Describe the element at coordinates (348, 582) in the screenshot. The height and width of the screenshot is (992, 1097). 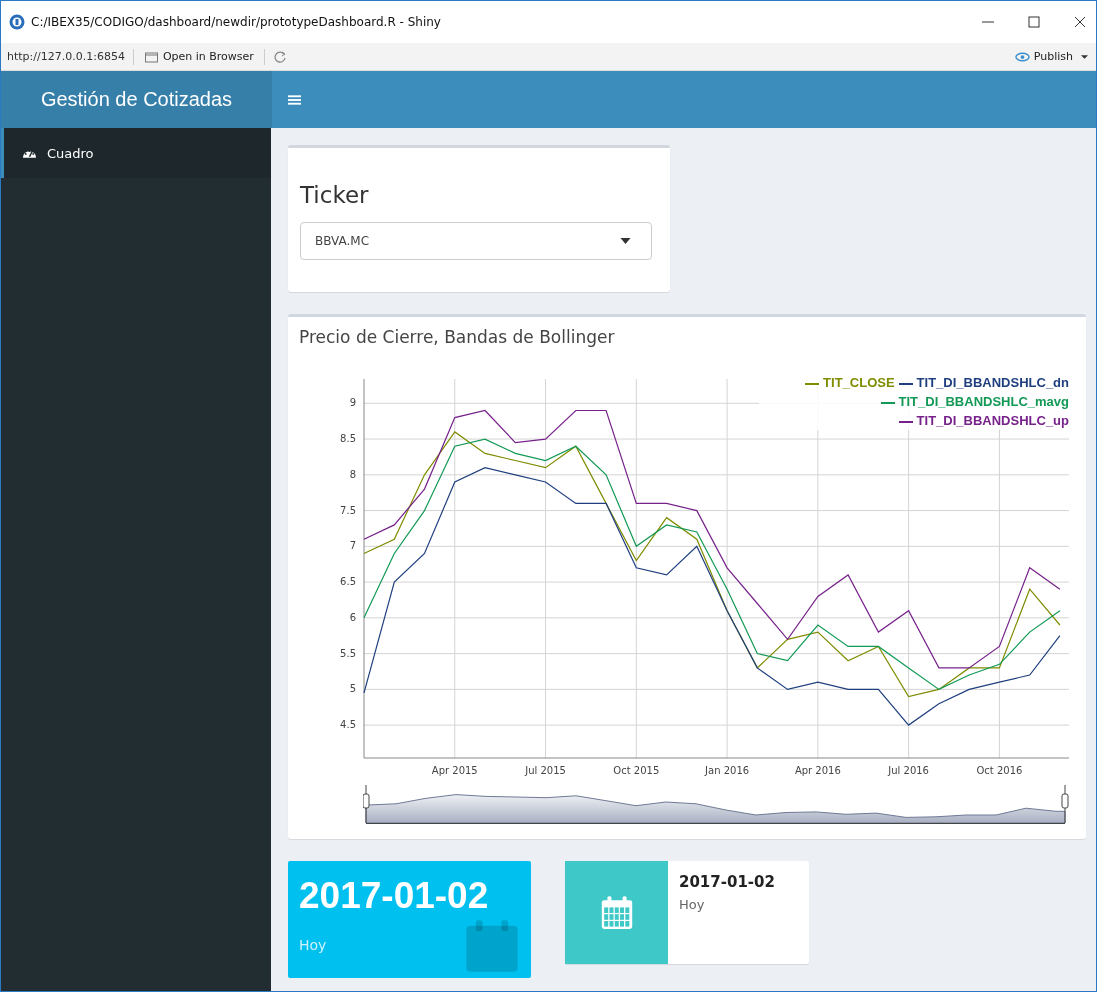
I see `y-tick-label: 6.5` at that location.